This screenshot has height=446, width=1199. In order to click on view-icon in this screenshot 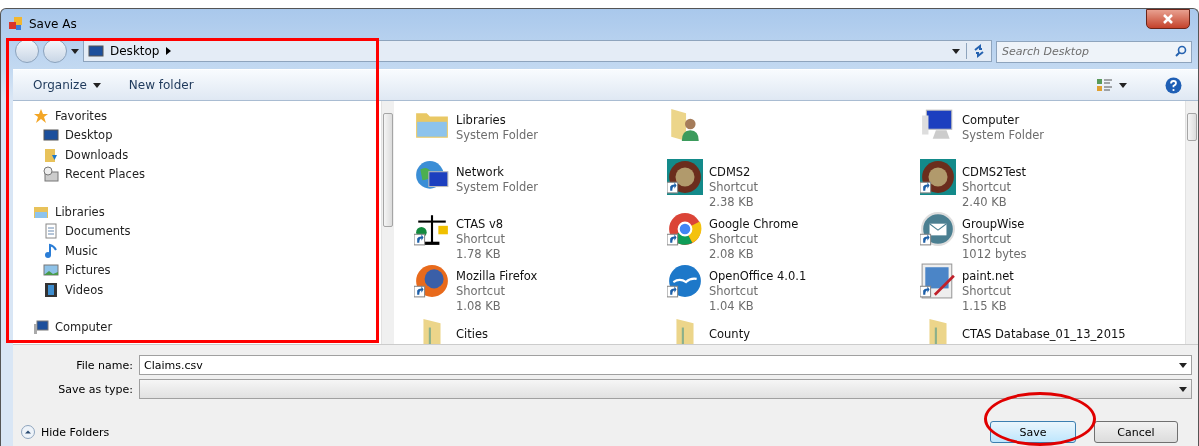, I will do `click(1105, 85)`.